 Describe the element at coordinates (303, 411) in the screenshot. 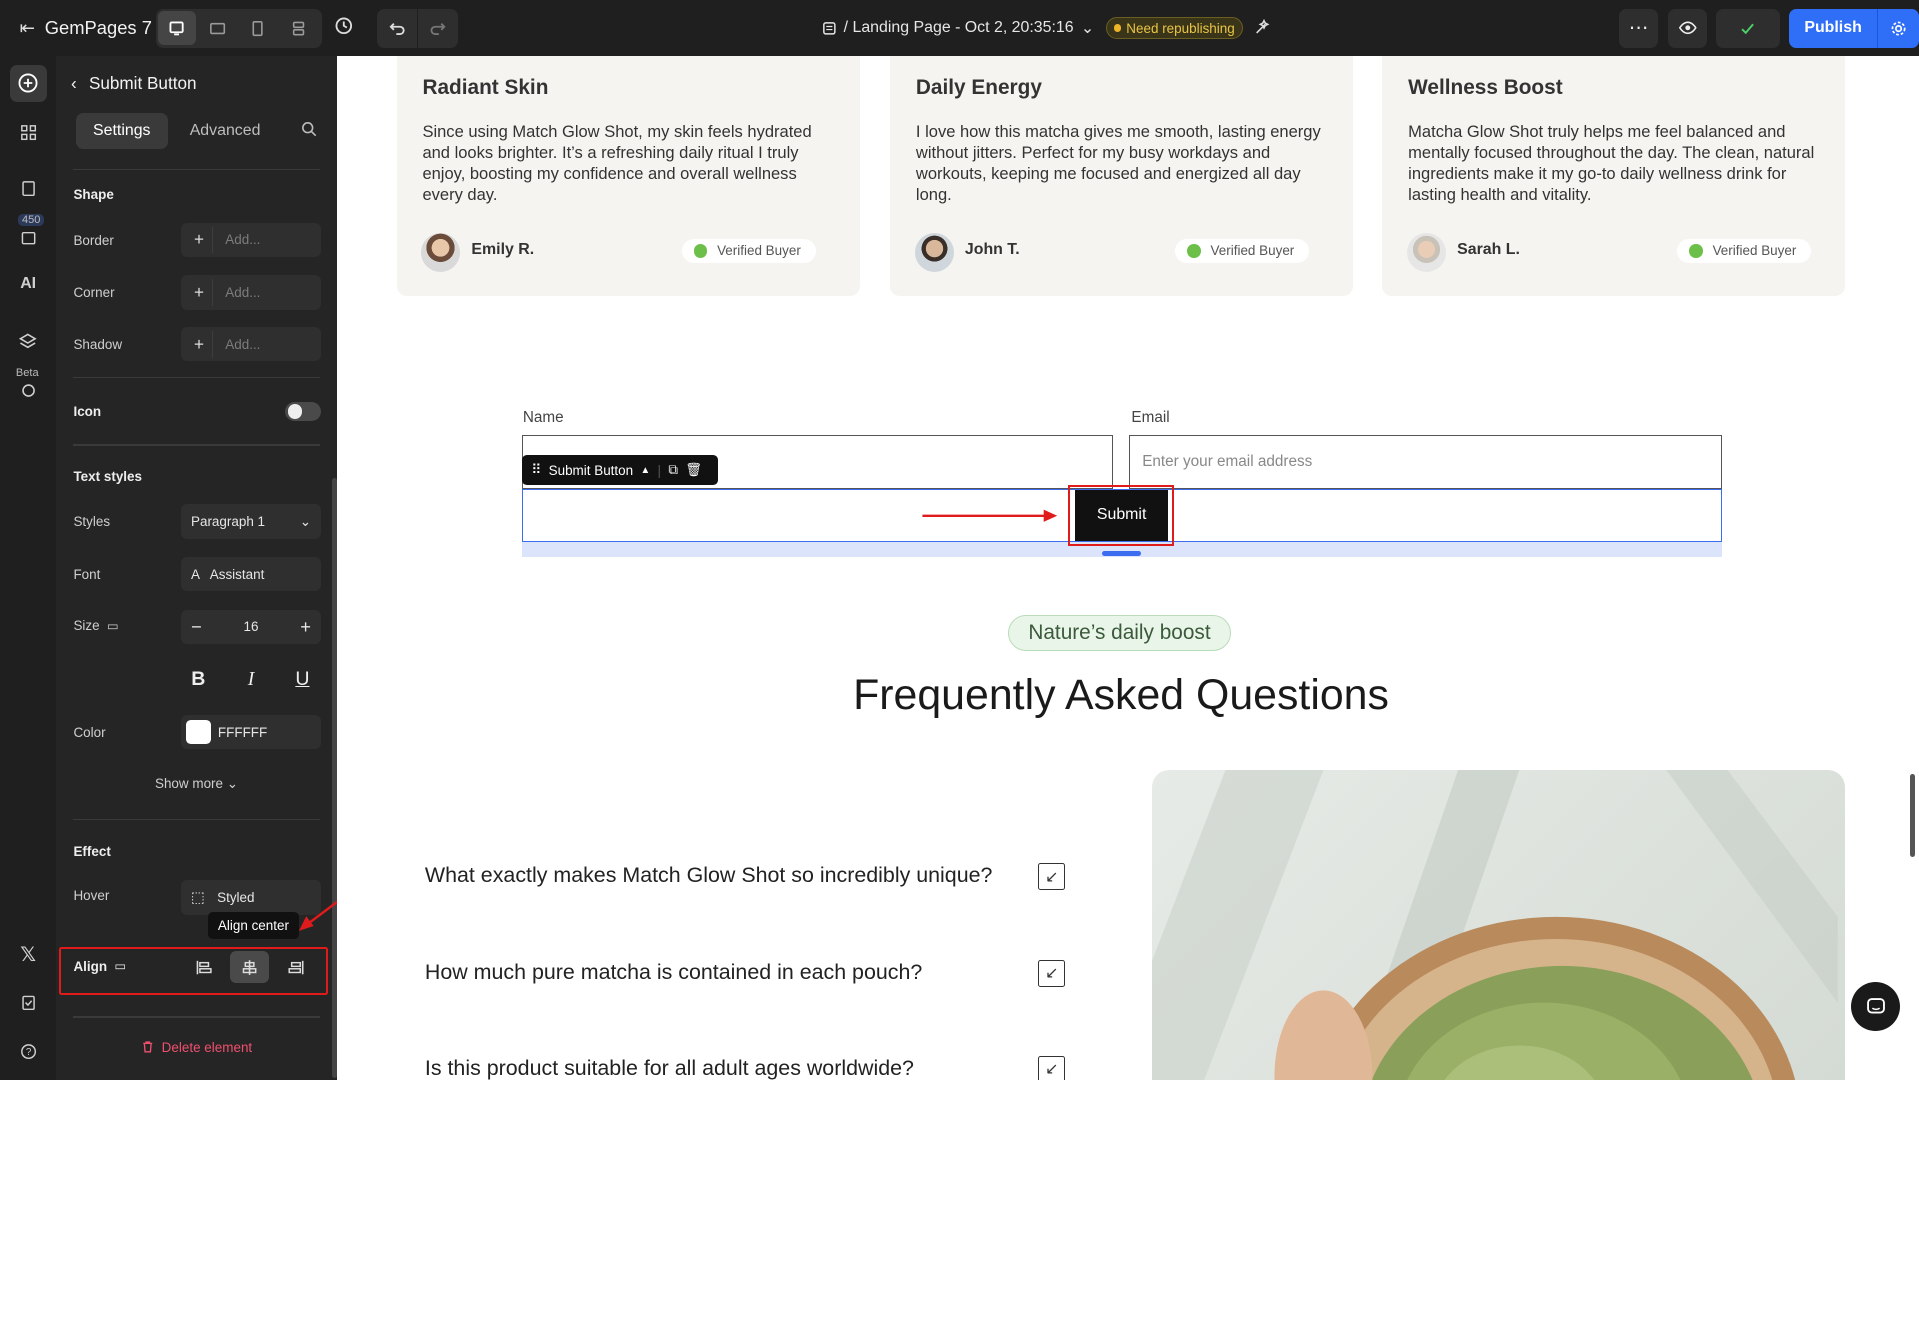

I see `icon-toggle` at that location.